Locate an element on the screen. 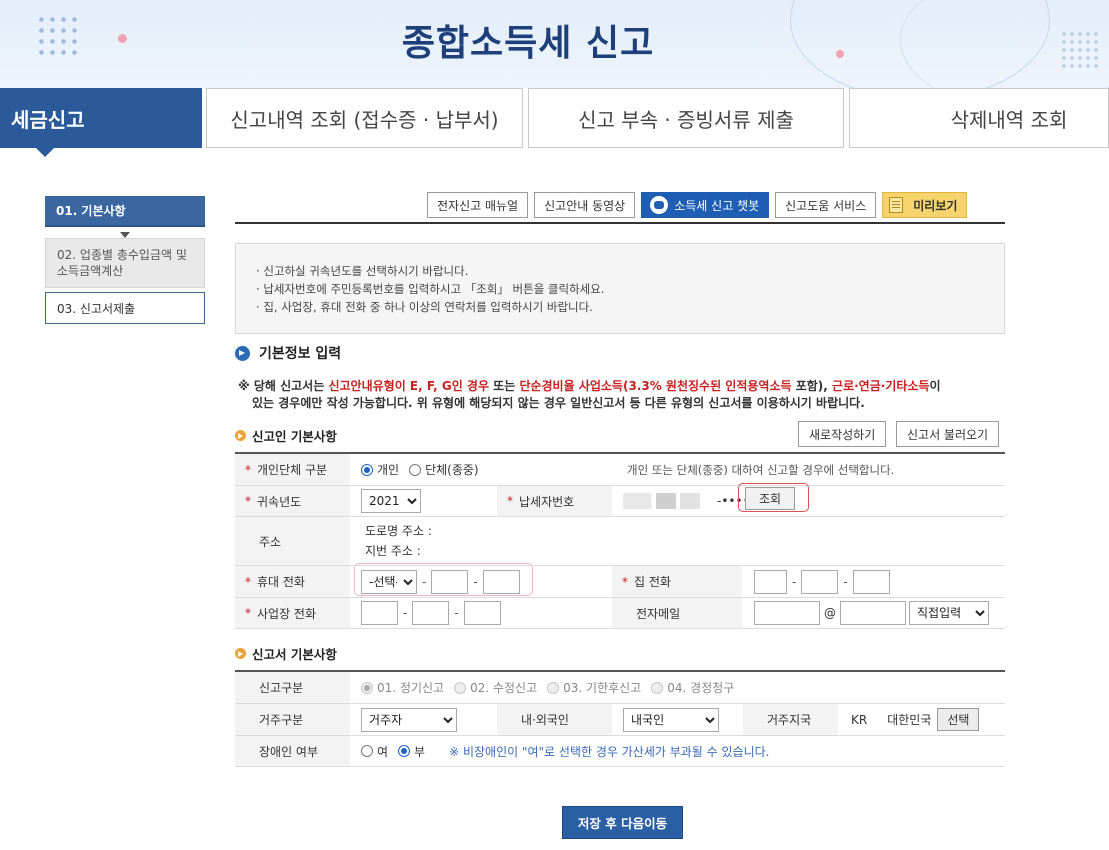 The width and height of the screenshot is (1109, 850). mobile-highlight is located at coordinates (443, 579).